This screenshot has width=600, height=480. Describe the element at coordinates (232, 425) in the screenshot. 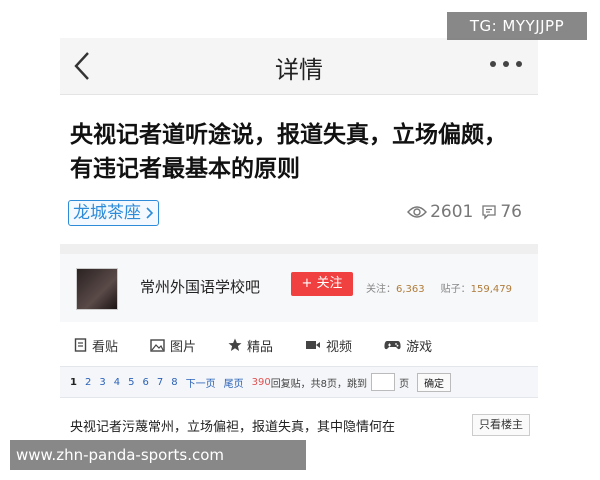

I see `post-title: 央视记者污蔑常州，立场偏袒，报道失真，其中隐情何在` at that location.